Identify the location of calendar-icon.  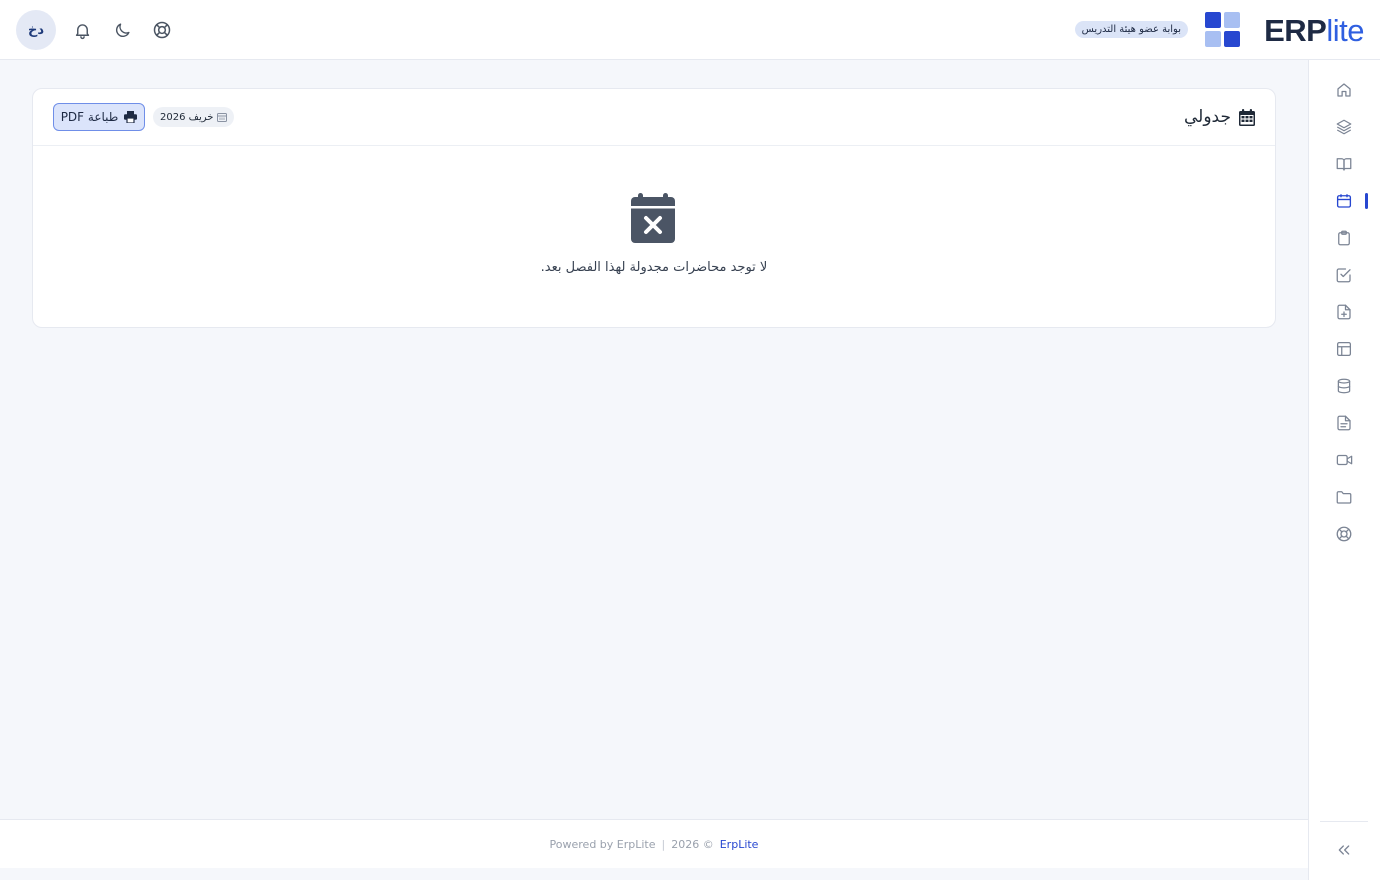
(1344, 201).